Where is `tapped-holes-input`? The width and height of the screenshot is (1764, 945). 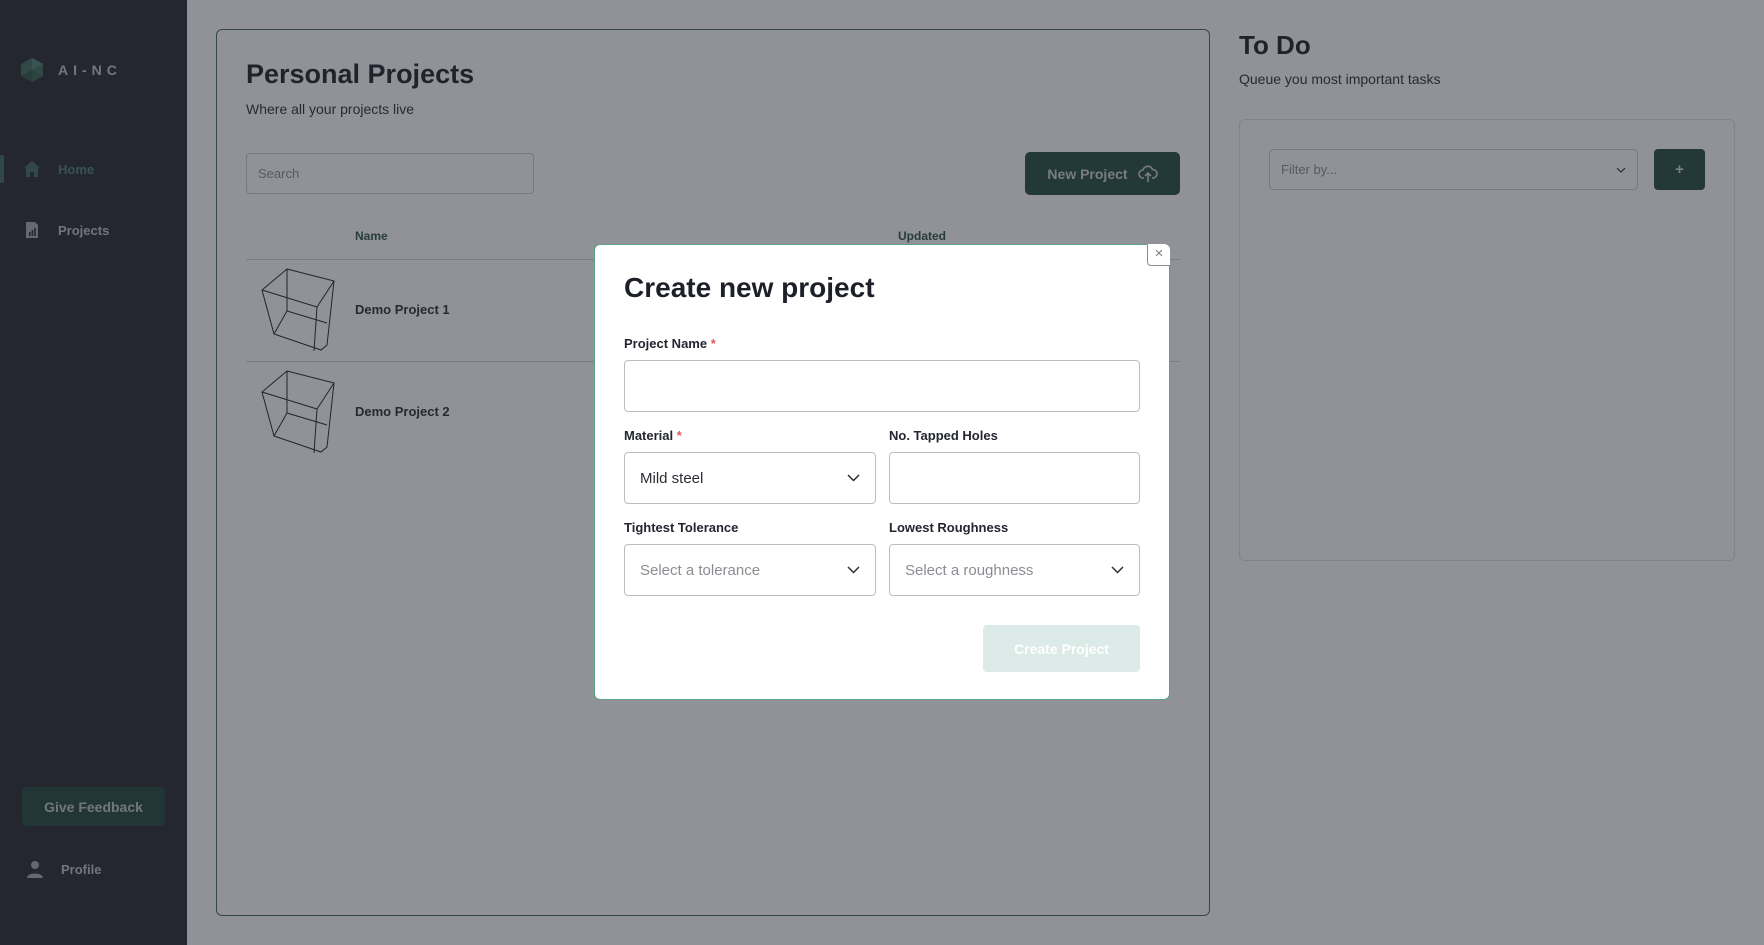 tapped-holes-input is located at coordinates (1014, 478).